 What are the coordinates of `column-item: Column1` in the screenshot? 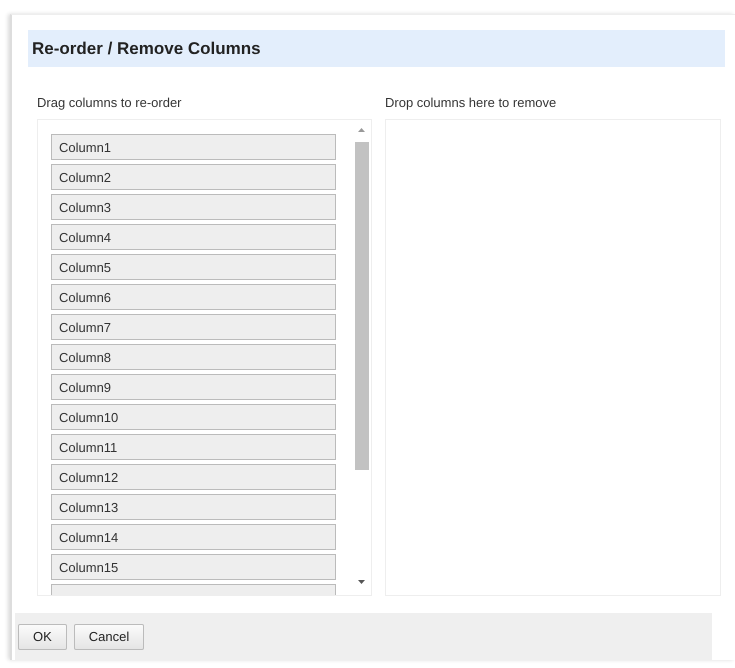 It's located at (193, 147).